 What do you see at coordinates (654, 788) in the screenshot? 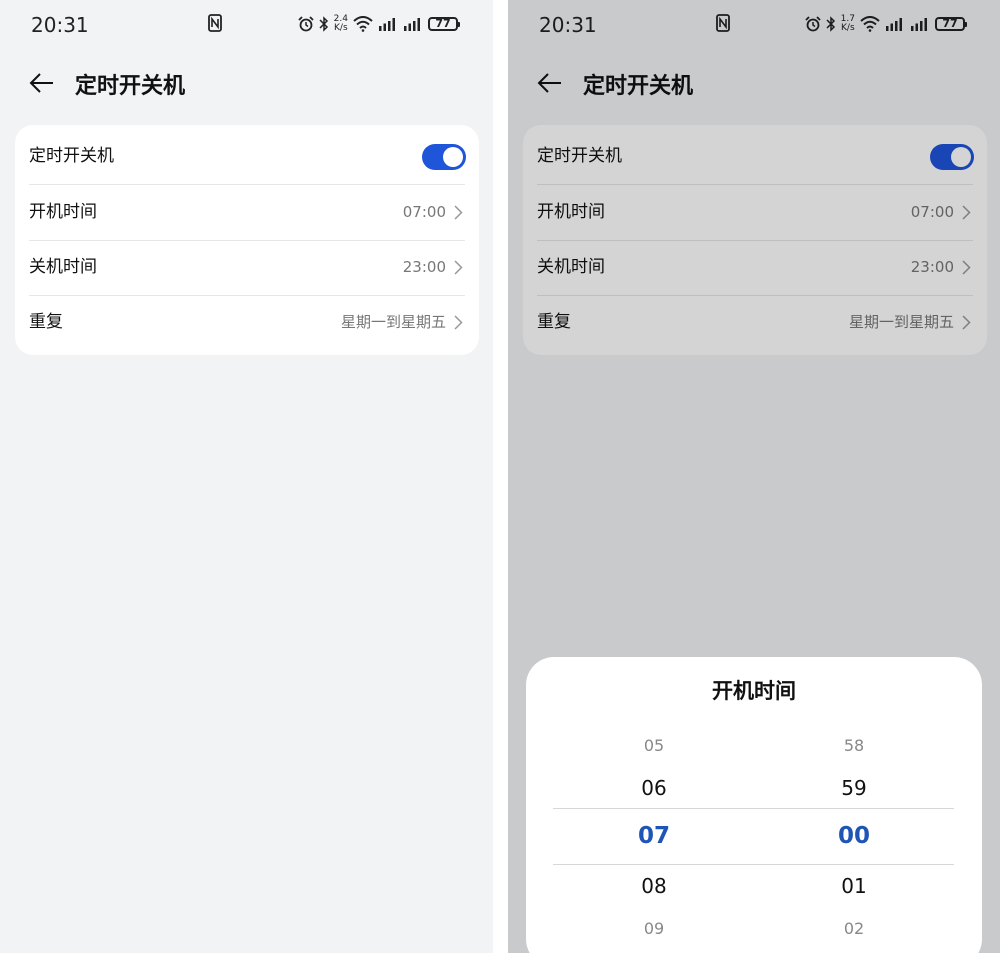
I see `hour-option: 06` at bounding box center [654, 788].